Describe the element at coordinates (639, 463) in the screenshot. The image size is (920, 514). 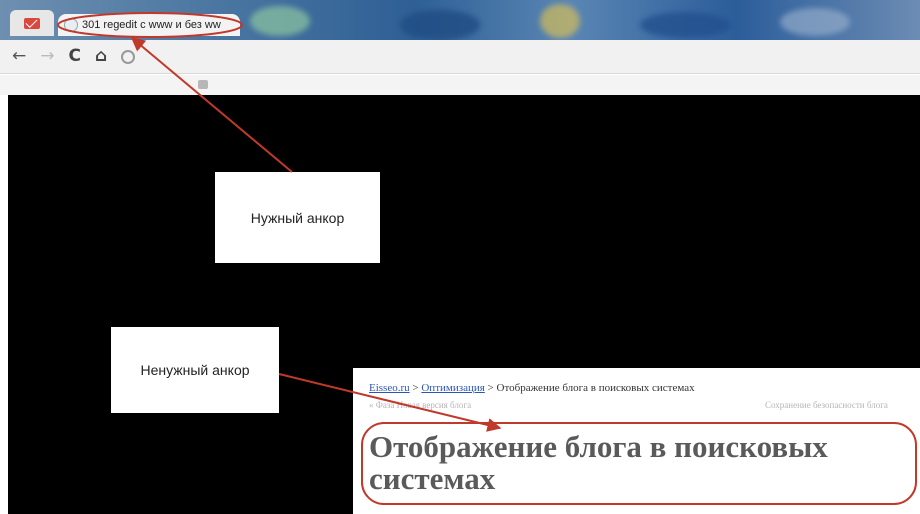
I see `heading-highlight` at that location.